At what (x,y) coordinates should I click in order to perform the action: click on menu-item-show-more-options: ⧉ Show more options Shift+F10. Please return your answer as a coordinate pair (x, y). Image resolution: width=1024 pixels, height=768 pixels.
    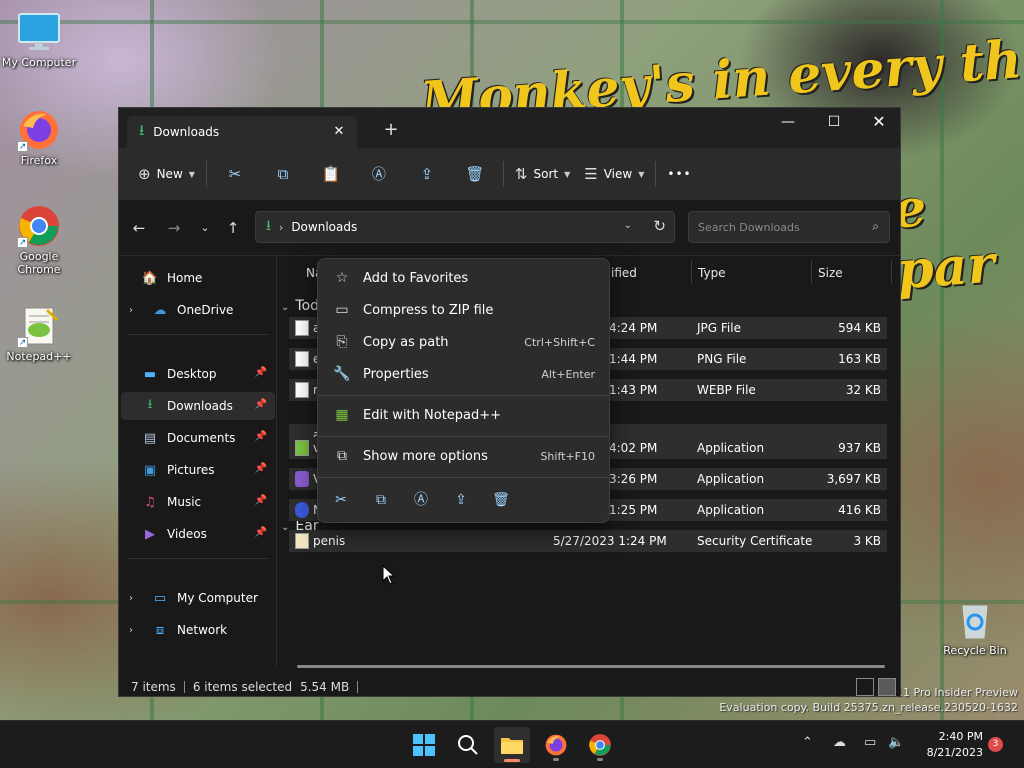
    Looking at the image, I should click on (464, 456).